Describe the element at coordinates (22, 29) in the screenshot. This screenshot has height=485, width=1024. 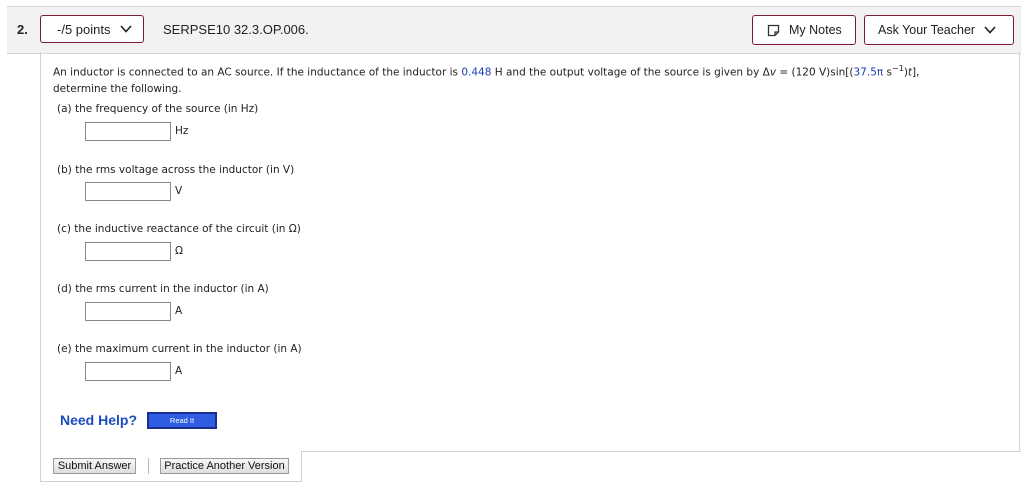
I see `question-number: 2.` at that location.